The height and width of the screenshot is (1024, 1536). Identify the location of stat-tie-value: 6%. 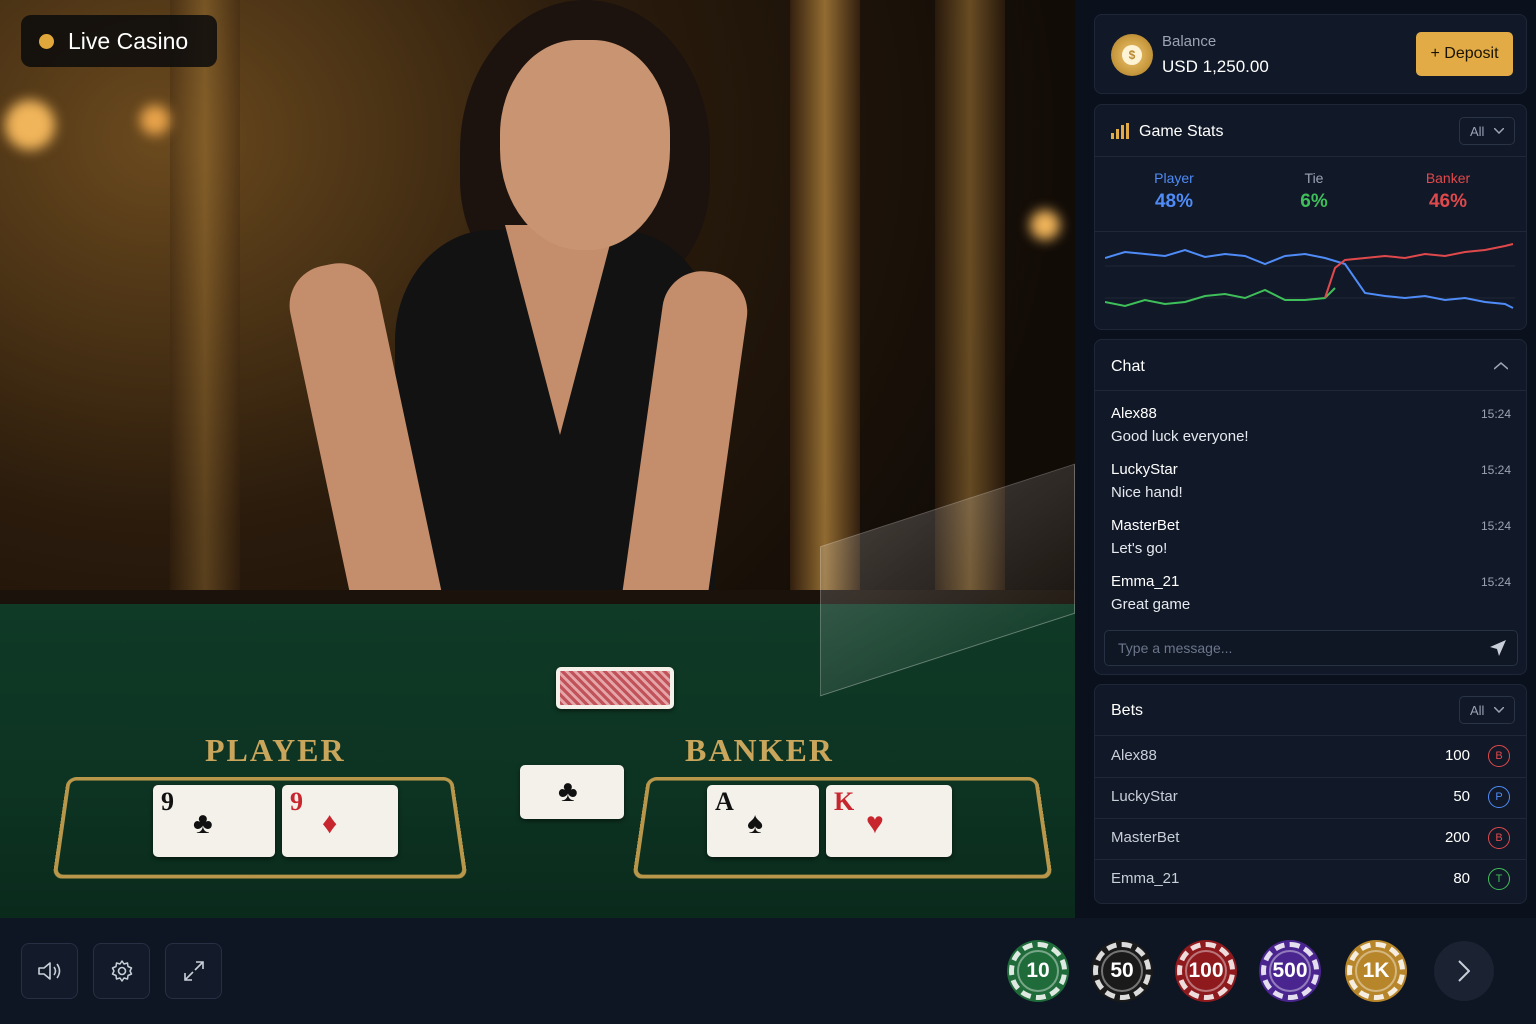
(1314, 201).